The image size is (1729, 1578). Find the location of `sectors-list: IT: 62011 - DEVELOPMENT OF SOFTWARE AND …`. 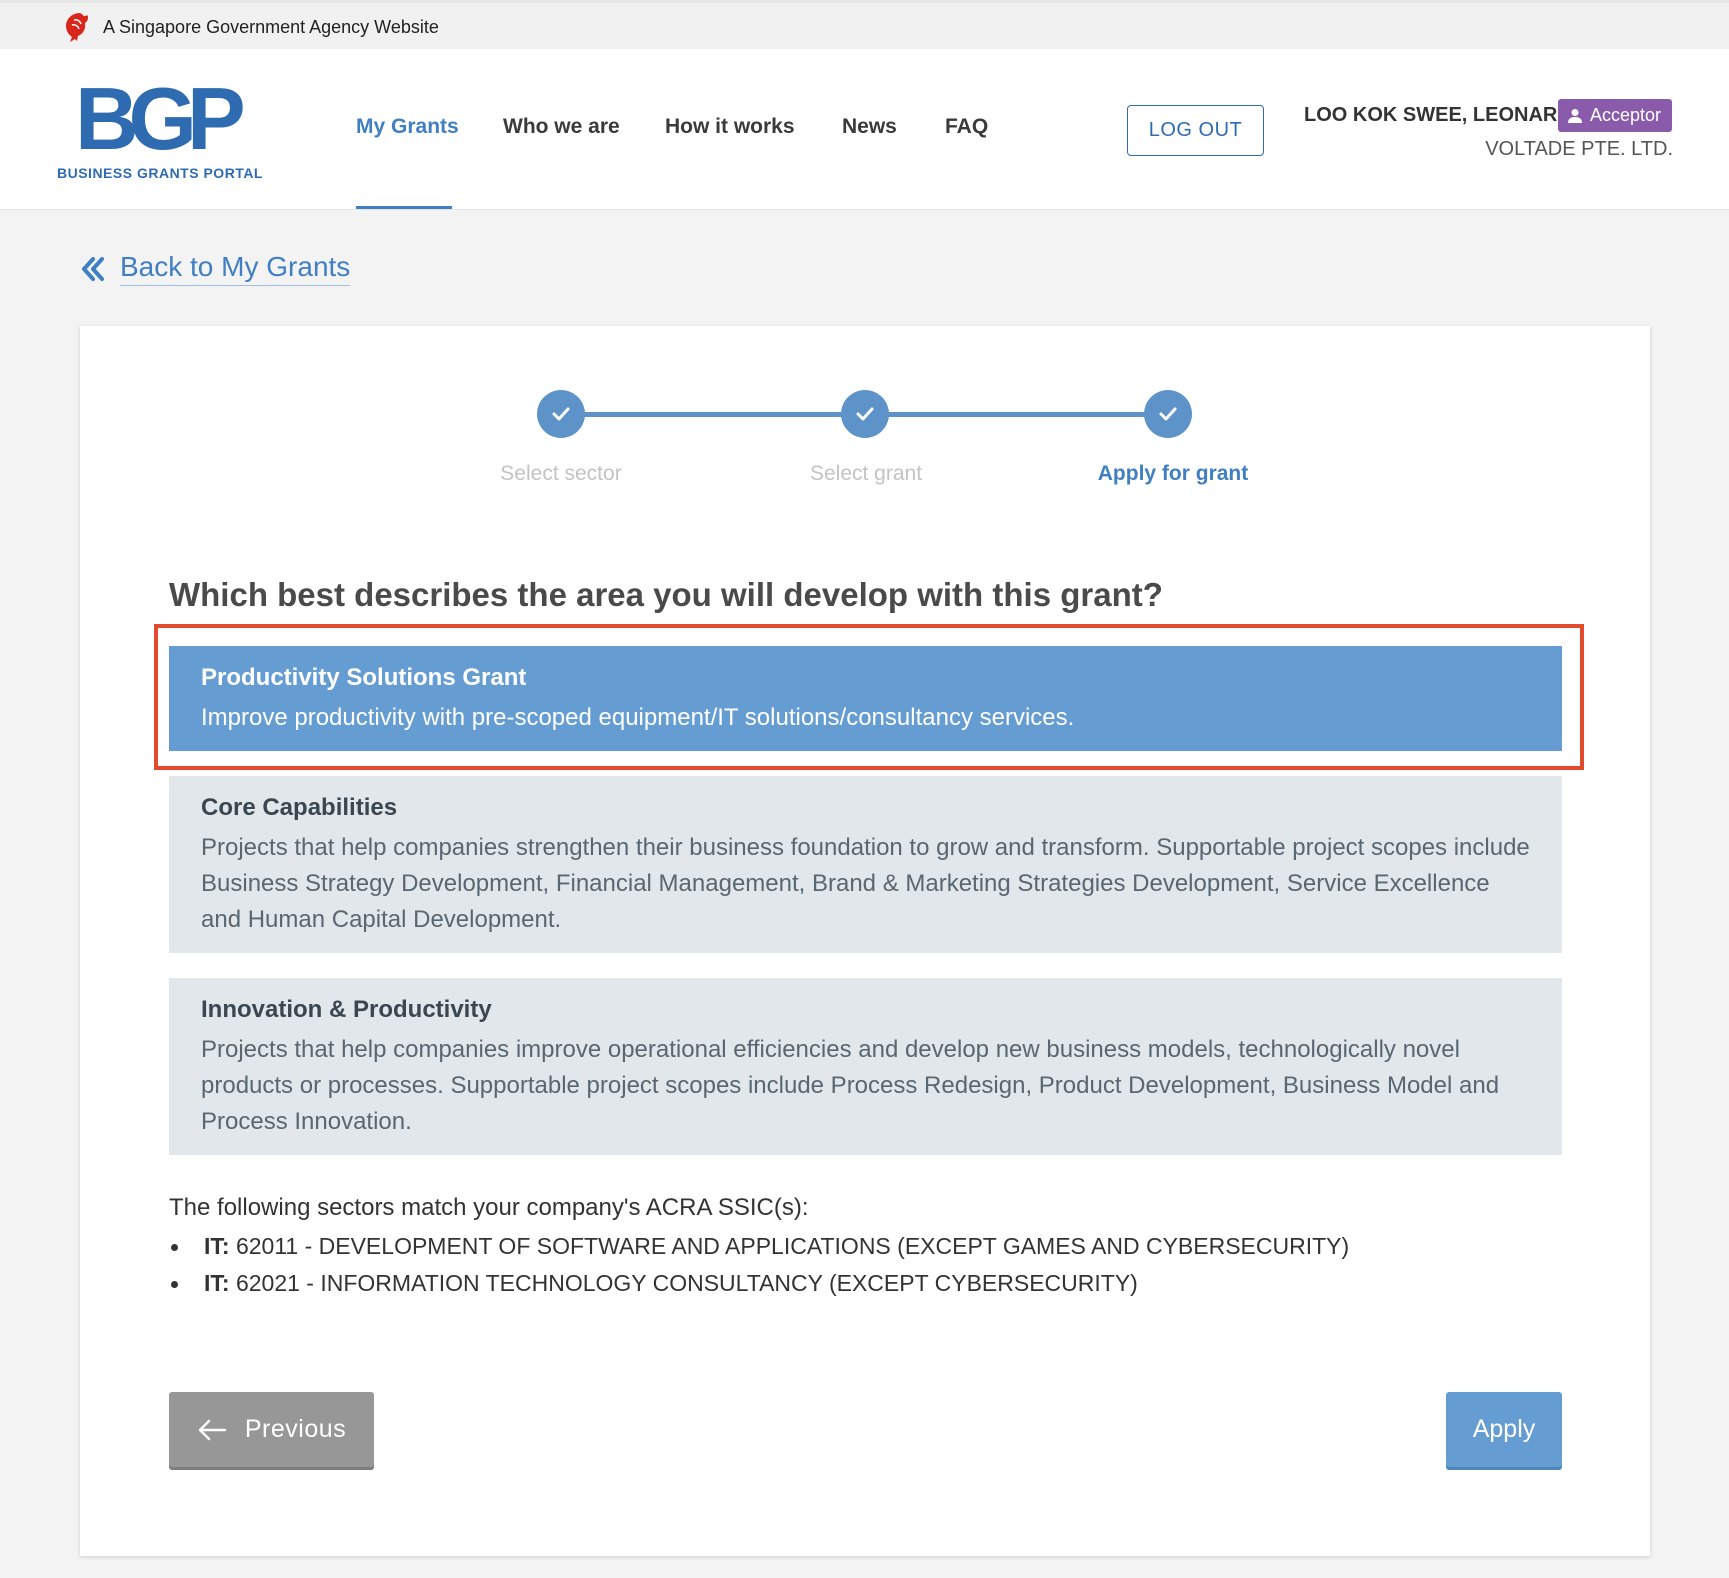

sectors-list: IT: 62011 - DEVELOPMENT OF SOFTWARE AND … is located at coordinates (869, 1265).